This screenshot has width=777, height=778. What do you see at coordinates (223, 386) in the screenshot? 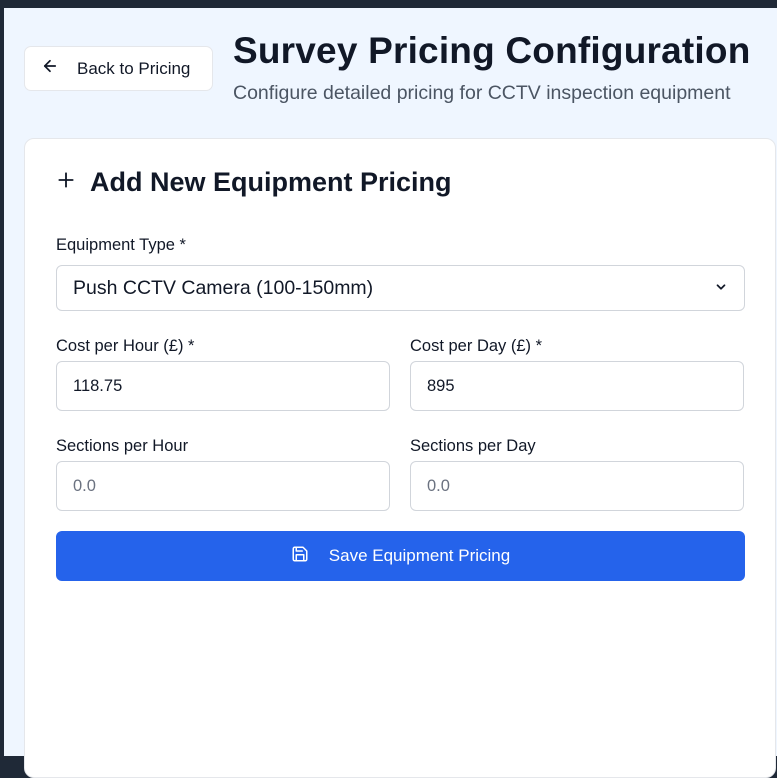
I see `cost-per-hour-input` at bounding box center [223, 386].